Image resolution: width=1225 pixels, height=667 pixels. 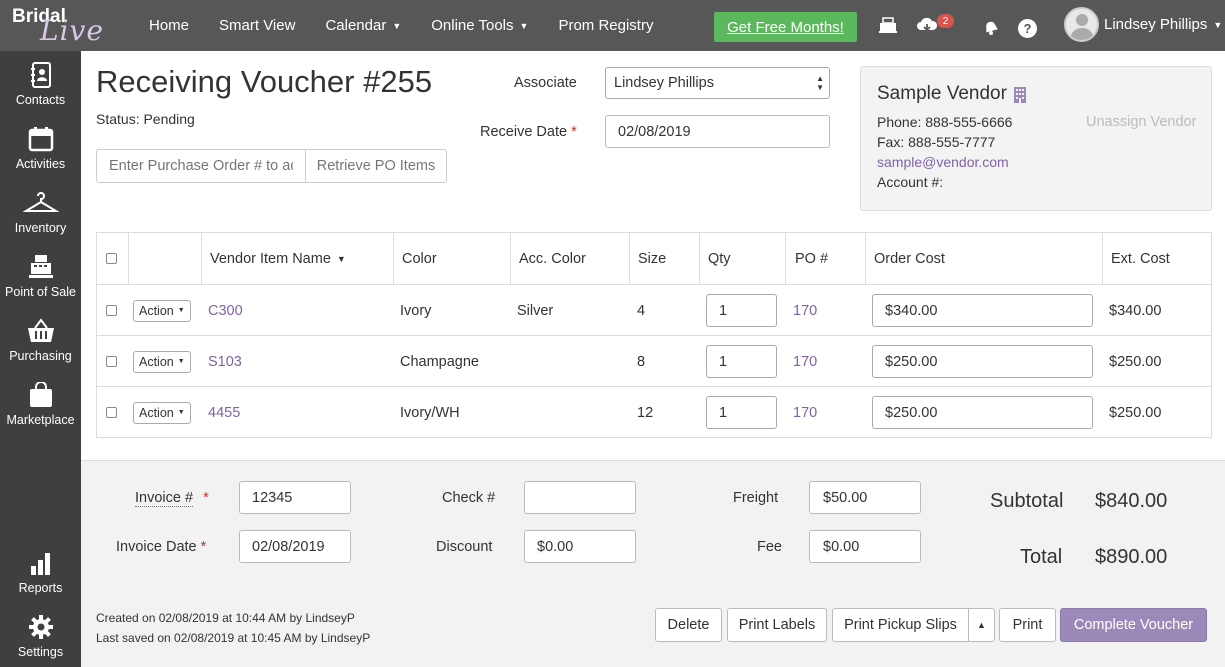 What do you see at coordinates (524, 132) in the screenshot?
I see `receive-date-label-text: Receive Date` at bounding box center [524, 132].